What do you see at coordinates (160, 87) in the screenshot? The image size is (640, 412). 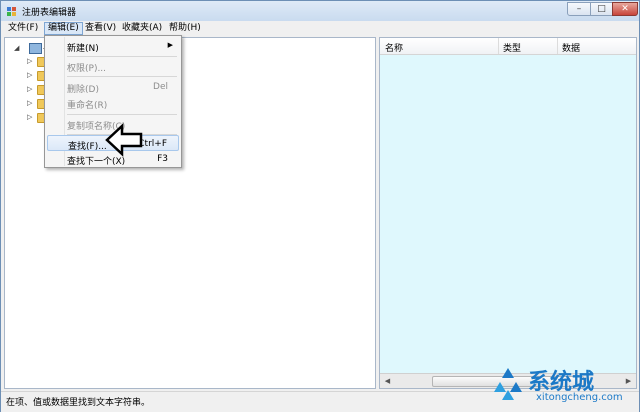 I see `menu-item-shortcut: Del` at bounding box center [160, 87].